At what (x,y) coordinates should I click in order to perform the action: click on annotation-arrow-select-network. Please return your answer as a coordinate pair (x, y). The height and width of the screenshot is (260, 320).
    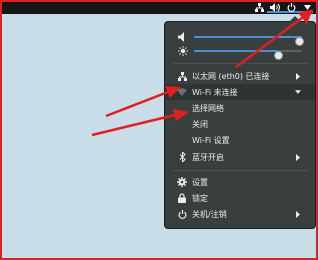
    Looking at the image, I should click on (140, 123).